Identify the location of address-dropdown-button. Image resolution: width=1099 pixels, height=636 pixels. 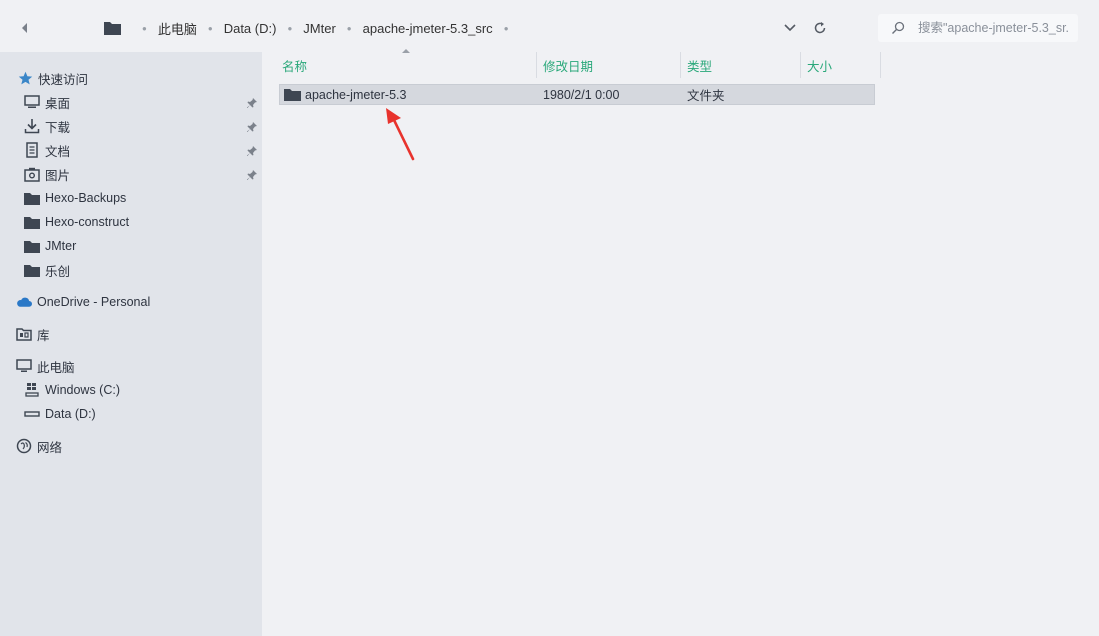
(790, 28).